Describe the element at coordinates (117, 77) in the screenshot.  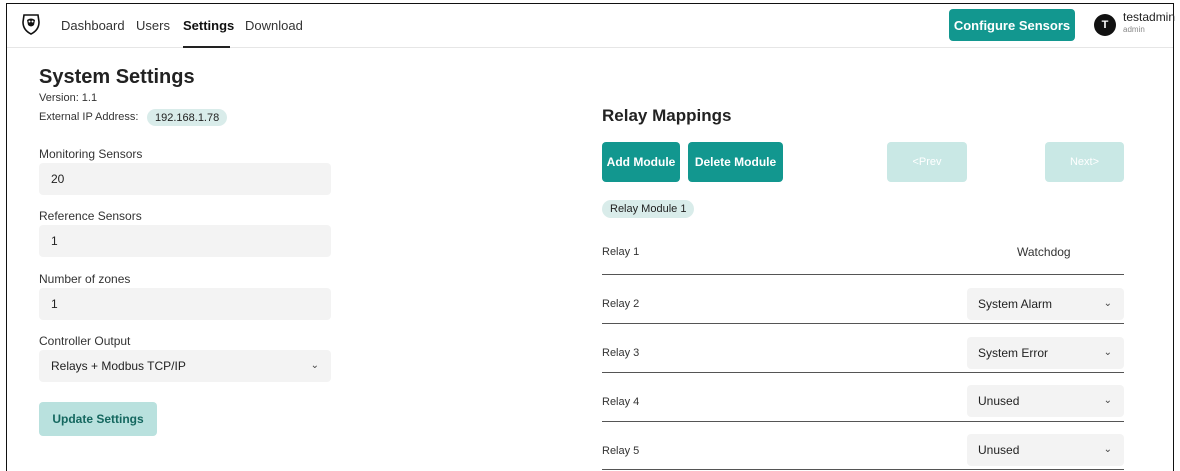
I see `page-title: System Settings` at that location.